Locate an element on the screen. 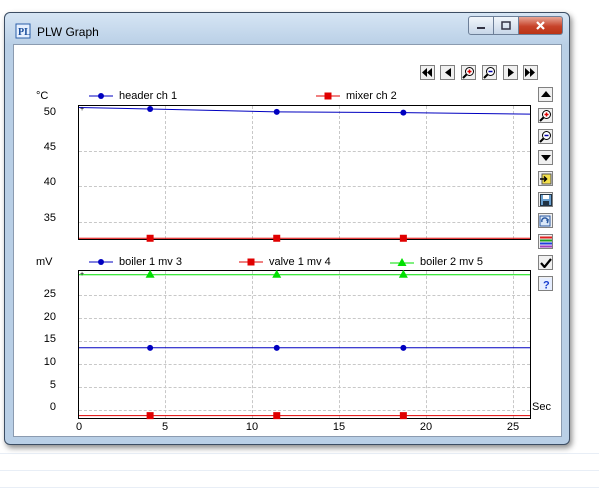 This screenshot has height=491, width=599. y-tick-label: 5 is located at coordinates (52, 385).